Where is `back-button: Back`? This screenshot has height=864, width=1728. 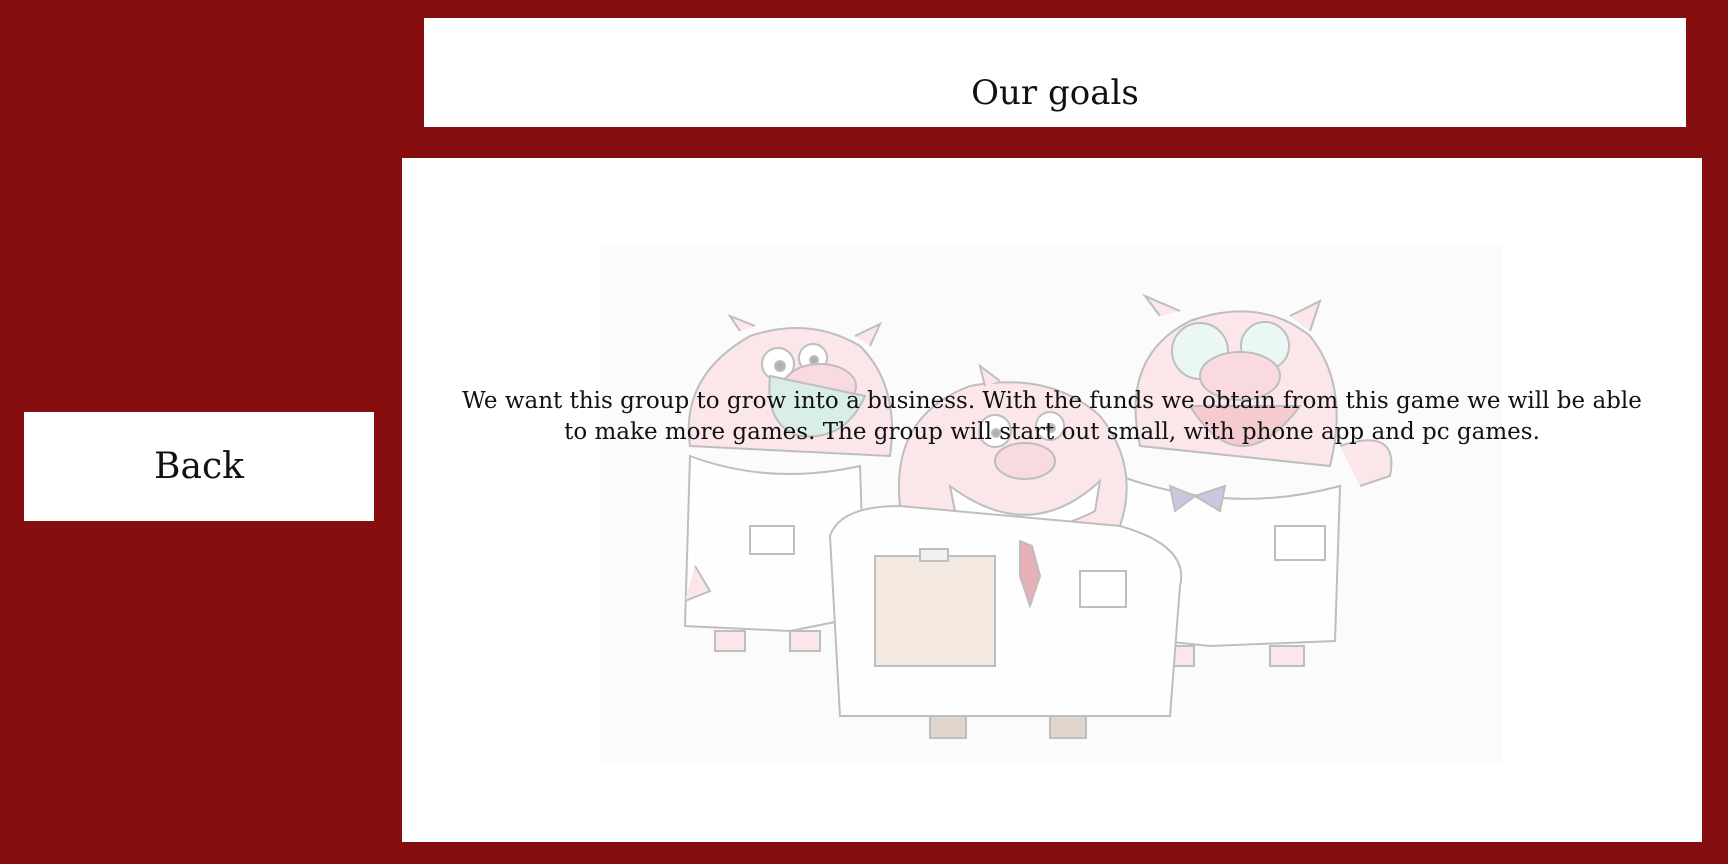 back-button: Back is located at coordinates (199, 466).